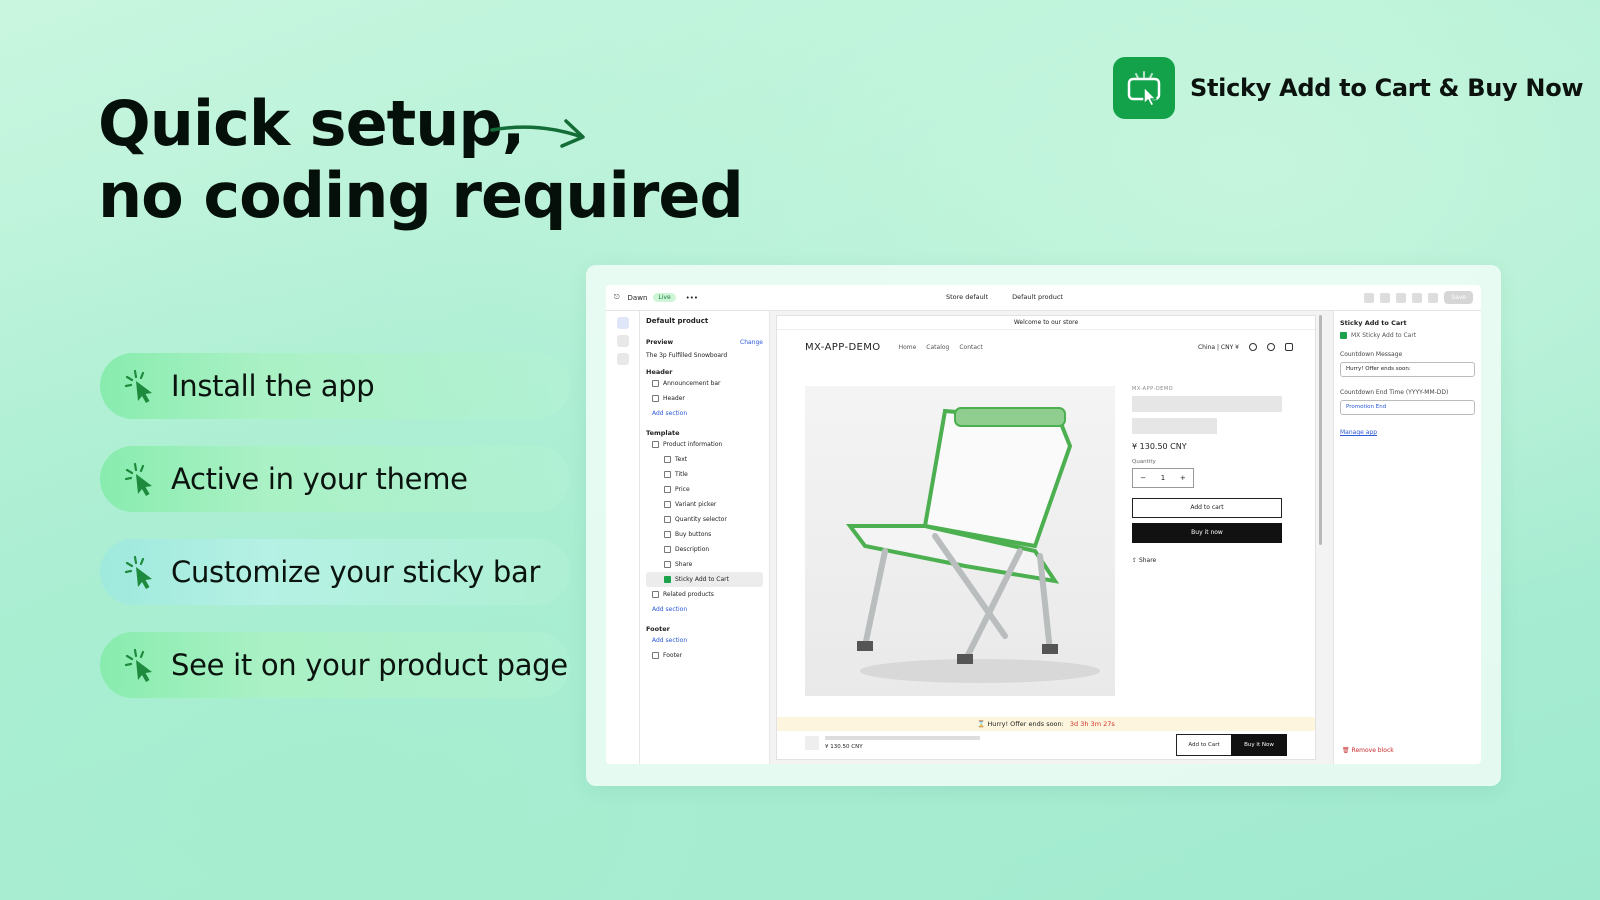 The height and width of the screenshot is (900, 1600). What do you see at coordinates (1183, 478) in the screenshot?
I see `plus-icon: +` at bounding box center [1183, 478].